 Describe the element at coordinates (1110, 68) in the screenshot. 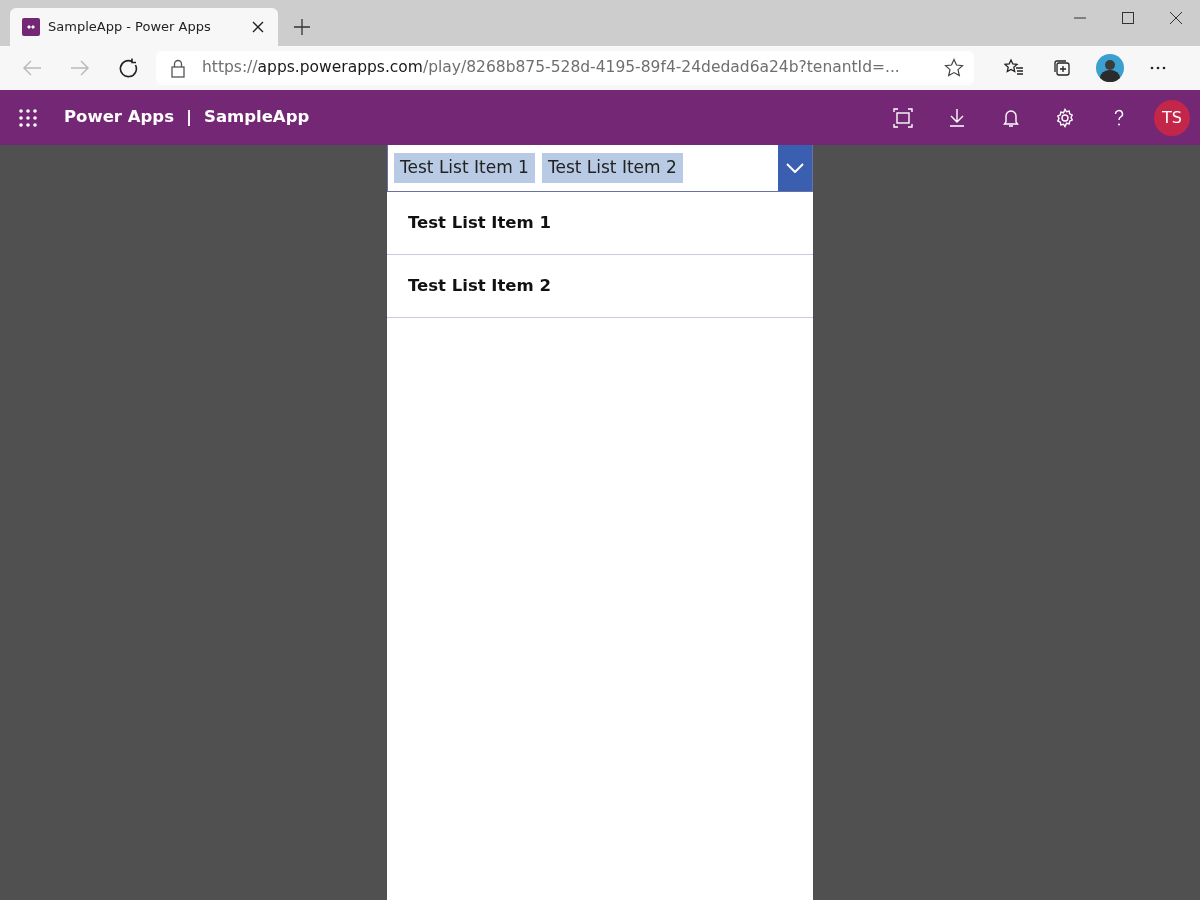

I see `profile-avatar-icon` at that location.